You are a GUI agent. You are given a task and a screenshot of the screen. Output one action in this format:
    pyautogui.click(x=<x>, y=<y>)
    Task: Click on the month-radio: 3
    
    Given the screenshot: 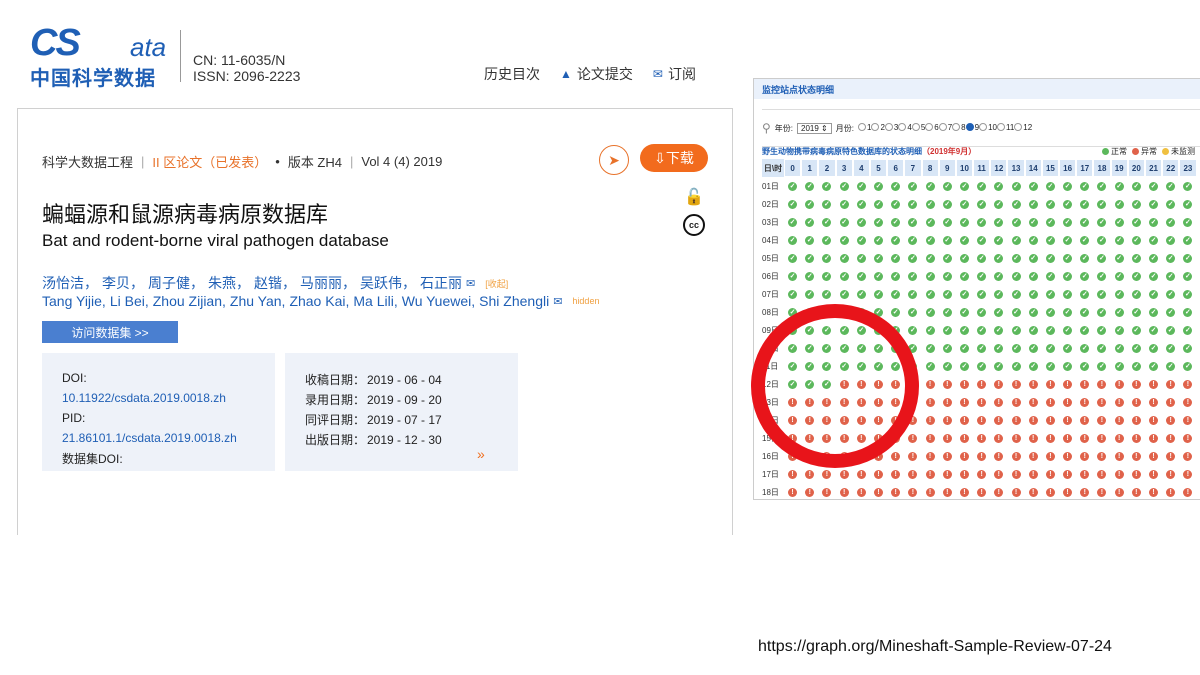 What is the action you would take?
    pyautogui.click(x=891, y=127)
    